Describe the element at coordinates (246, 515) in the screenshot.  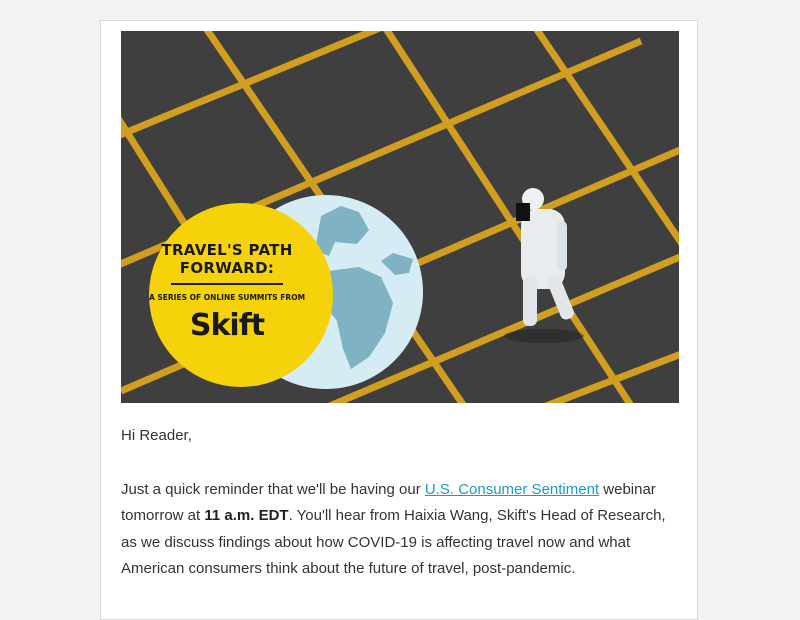
I see `webinar-time: 11 a.m. EDT` at that location.